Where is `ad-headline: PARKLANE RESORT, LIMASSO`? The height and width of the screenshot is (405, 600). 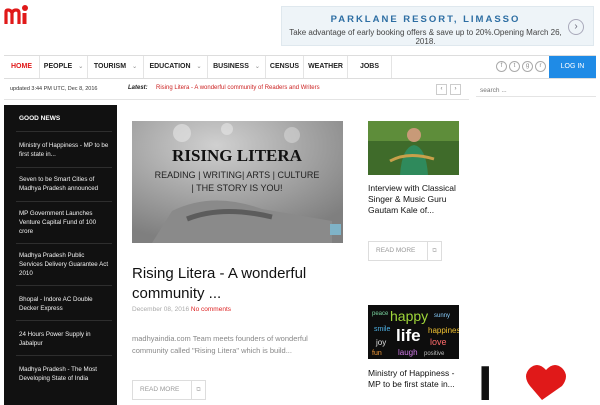 ad-headline: PARKLANE RESORT, LIMASSO is located at coordinates (425, 19).